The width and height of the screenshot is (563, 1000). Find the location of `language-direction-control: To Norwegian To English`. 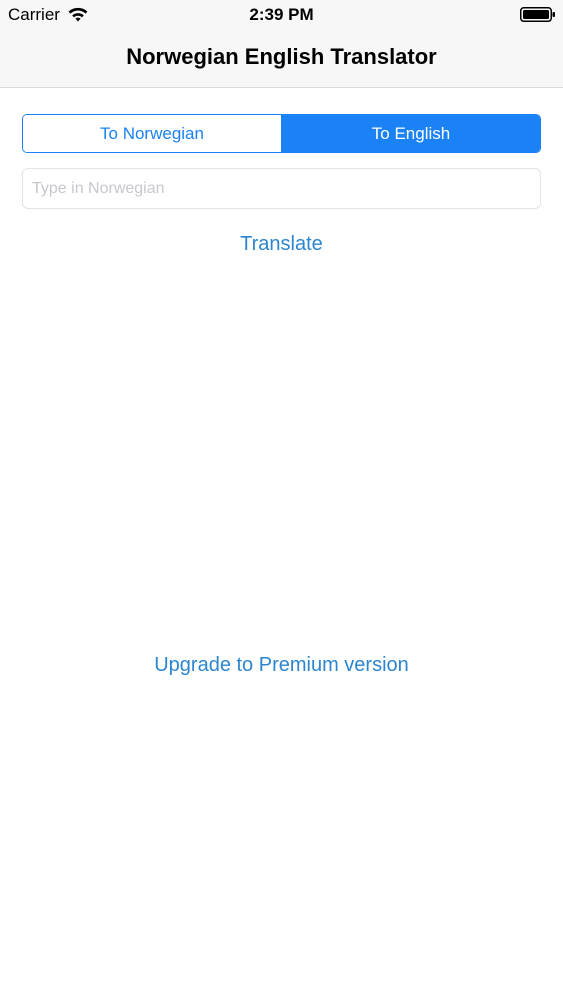

language-direction-control: To Norwegian To English is located at coordinates (281, 133).